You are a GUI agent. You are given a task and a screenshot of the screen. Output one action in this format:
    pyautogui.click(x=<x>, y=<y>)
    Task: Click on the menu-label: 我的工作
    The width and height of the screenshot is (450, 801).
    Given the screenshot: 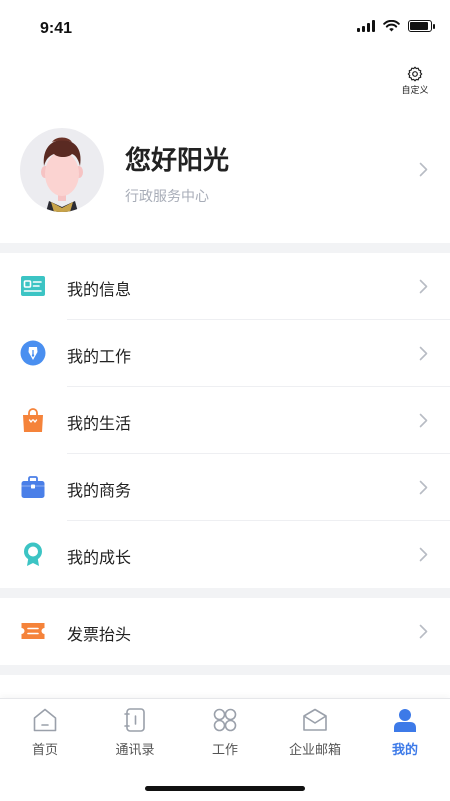 What is the action you would take?
    pyautogui.click(x=99, y=356)
    